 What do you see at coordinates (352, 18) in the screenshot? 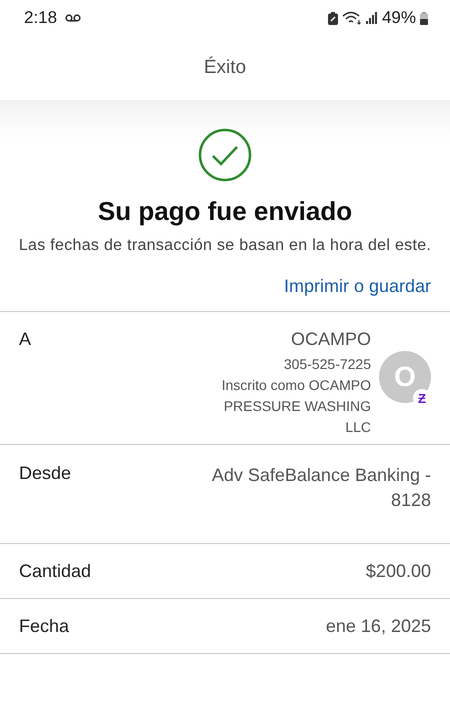
I see `wifi-icon` at bounding box center [352, 18].